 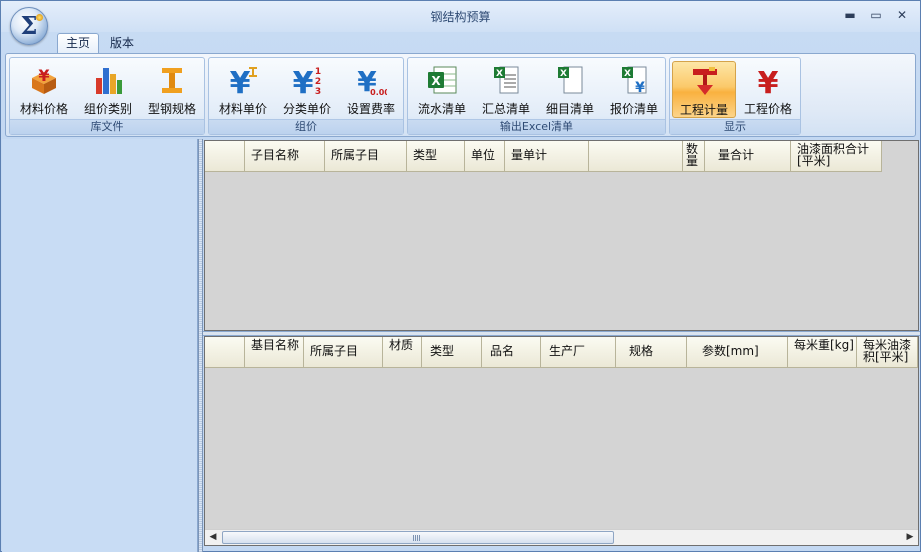 I want to click on column-header: 材质, so click(x=402, y=352).